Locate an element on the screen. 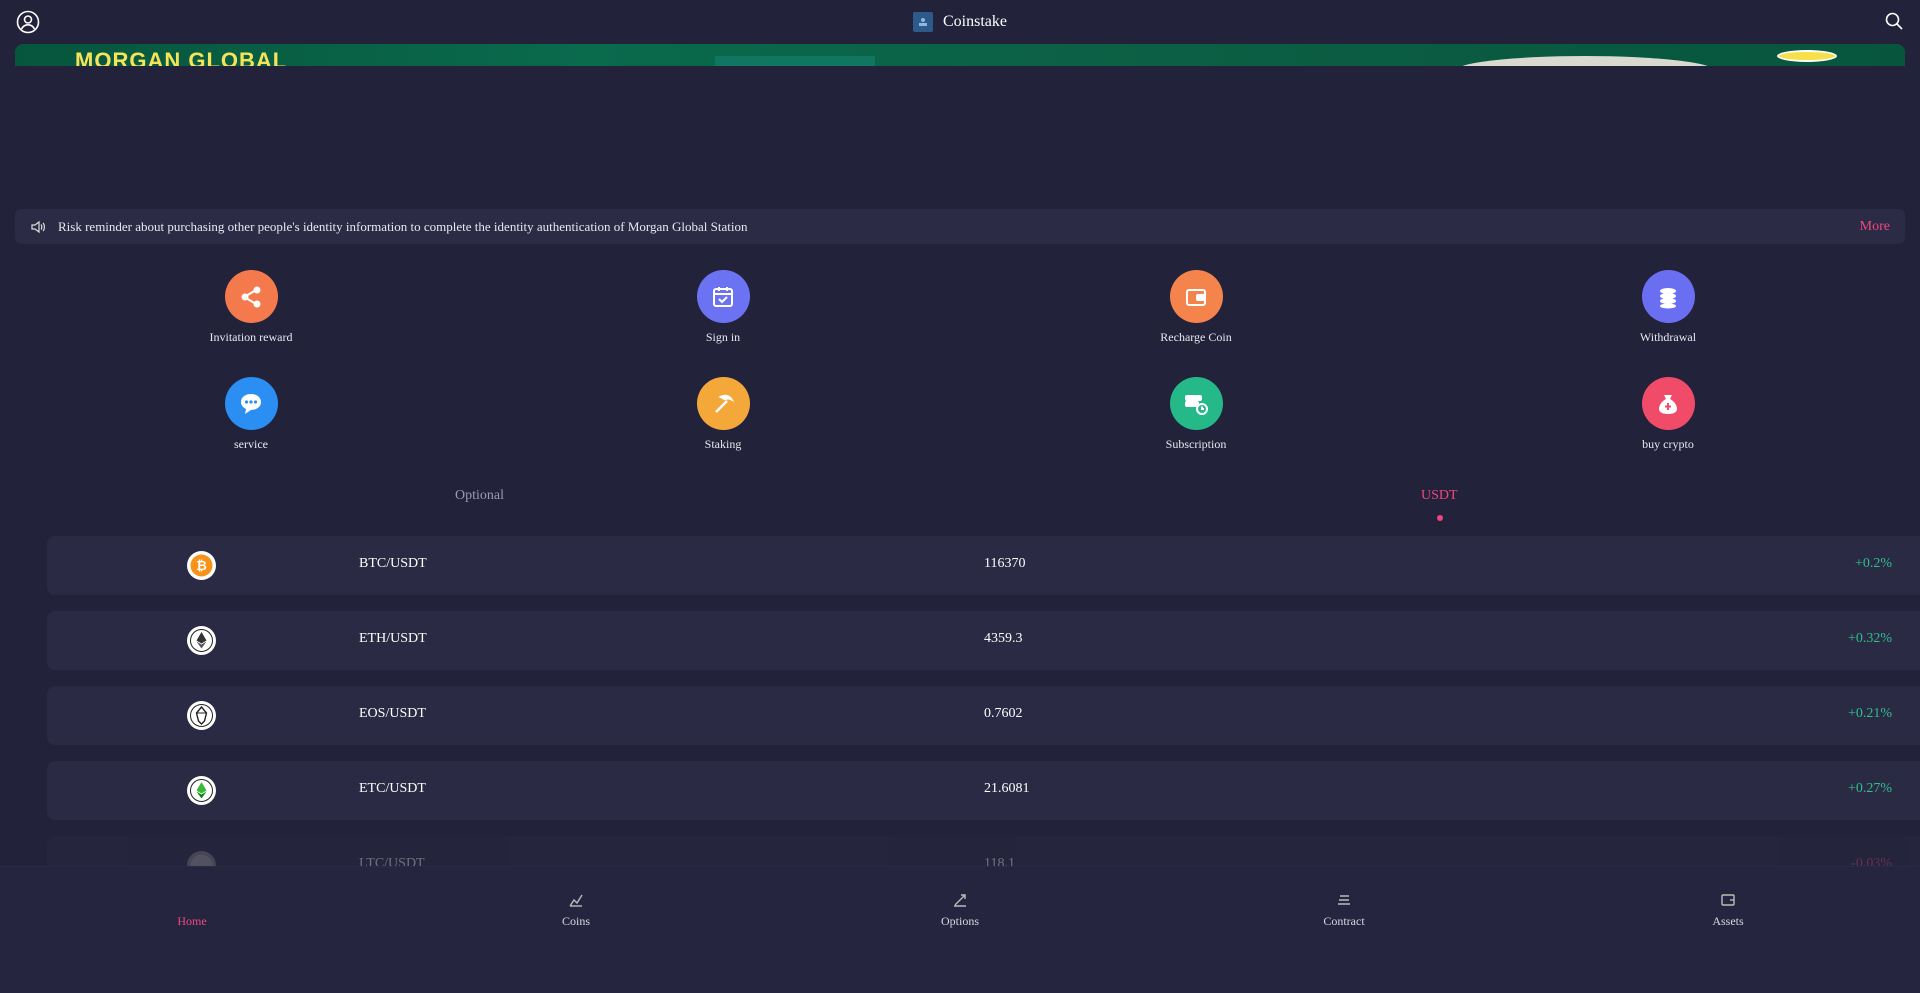  nav-coins: Coins is located at coordinates (576, 898).